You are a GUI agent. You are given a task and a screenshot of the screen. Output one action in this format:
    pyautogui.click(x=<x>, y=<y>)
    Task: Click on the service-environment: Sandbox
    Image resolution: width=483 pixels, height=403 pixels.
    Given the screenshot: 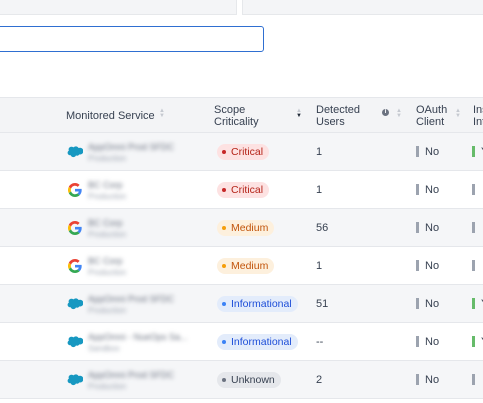 What is the action you would take?
    pyautogui.click(x=104, y=348)
    